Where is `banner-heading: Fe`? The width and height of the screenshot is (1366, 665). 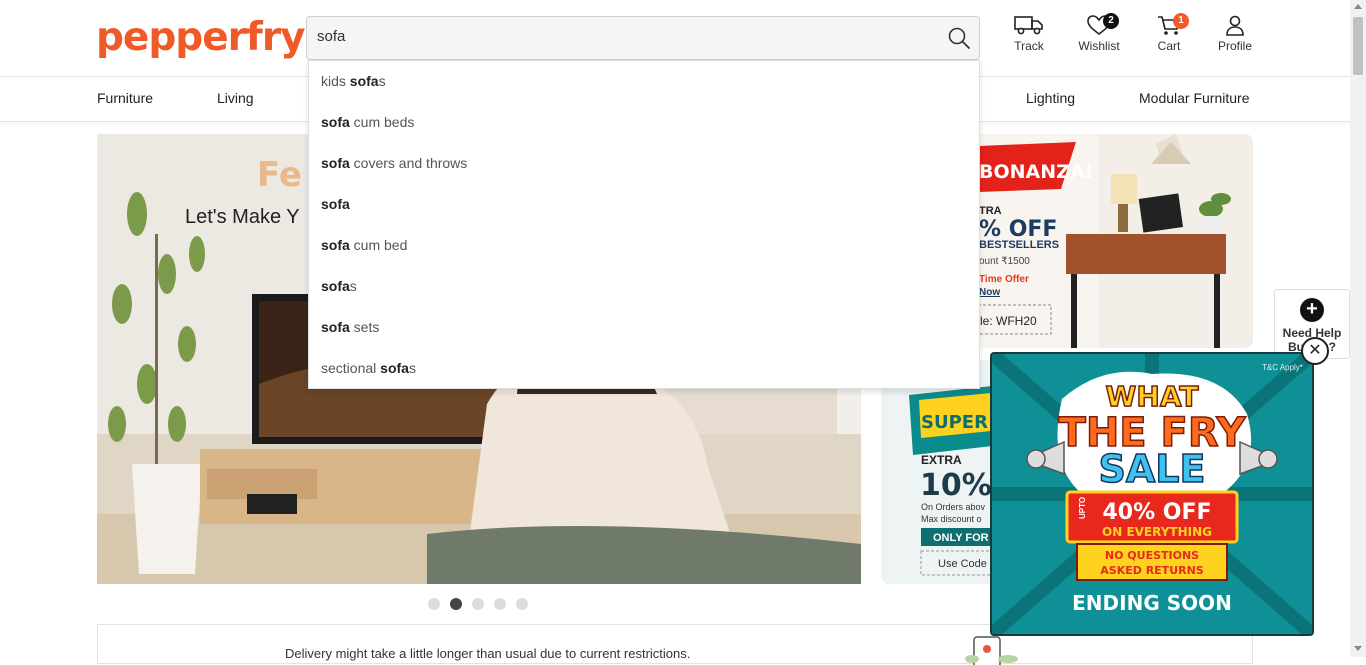 banner-heading: Fe is located at coordinates (279, 175).